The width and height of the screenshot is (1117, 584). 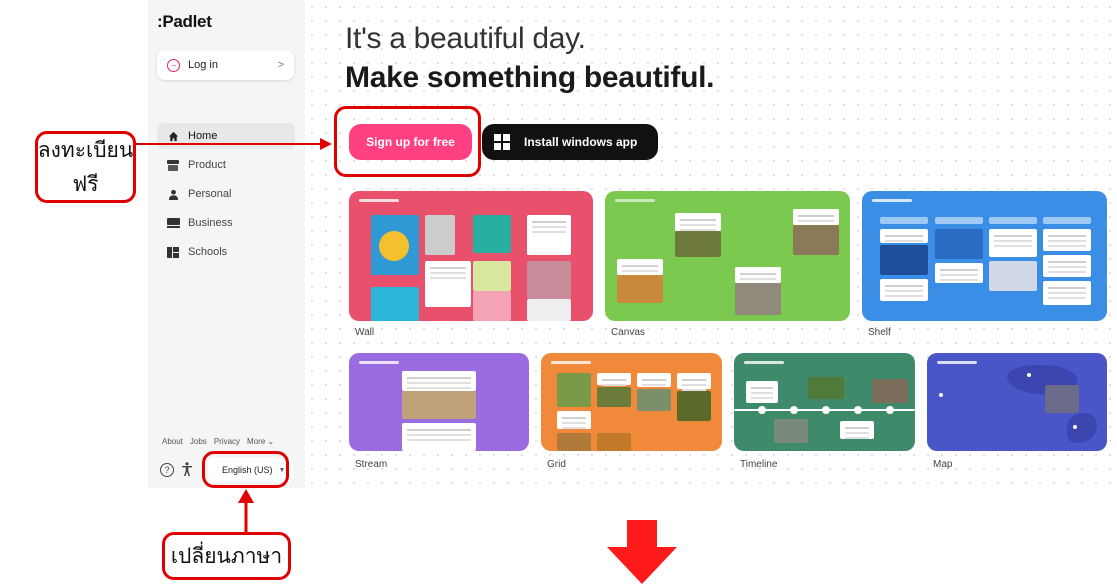 I want to click on sidebar-item-label: Business, so click(x=210, y=223).